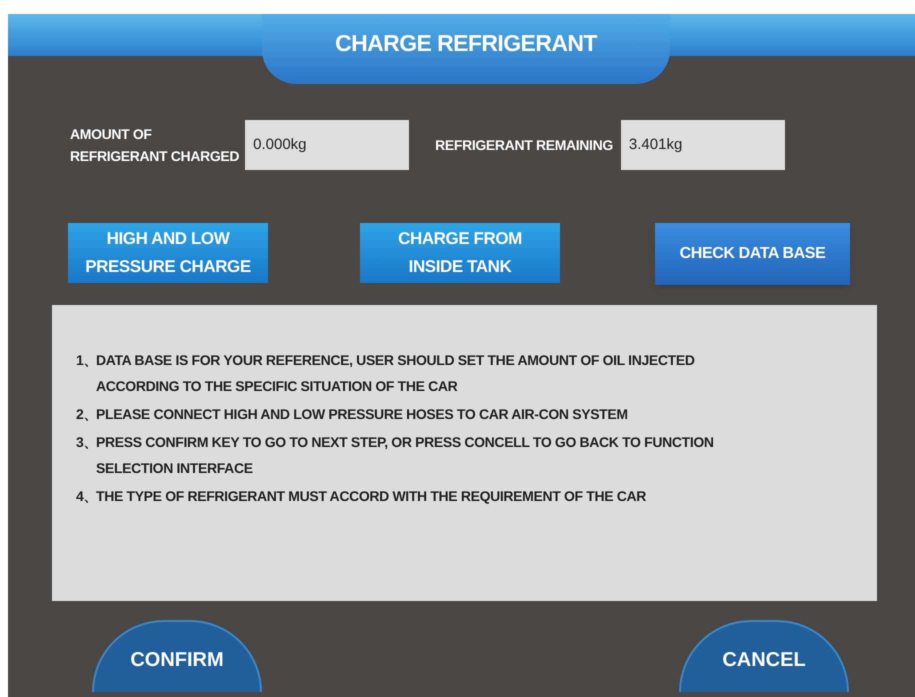 The image size is (915, 697). Describe the element at coordinates (86, 442) in the screenshot. I see `note-number: 3、` at that location.